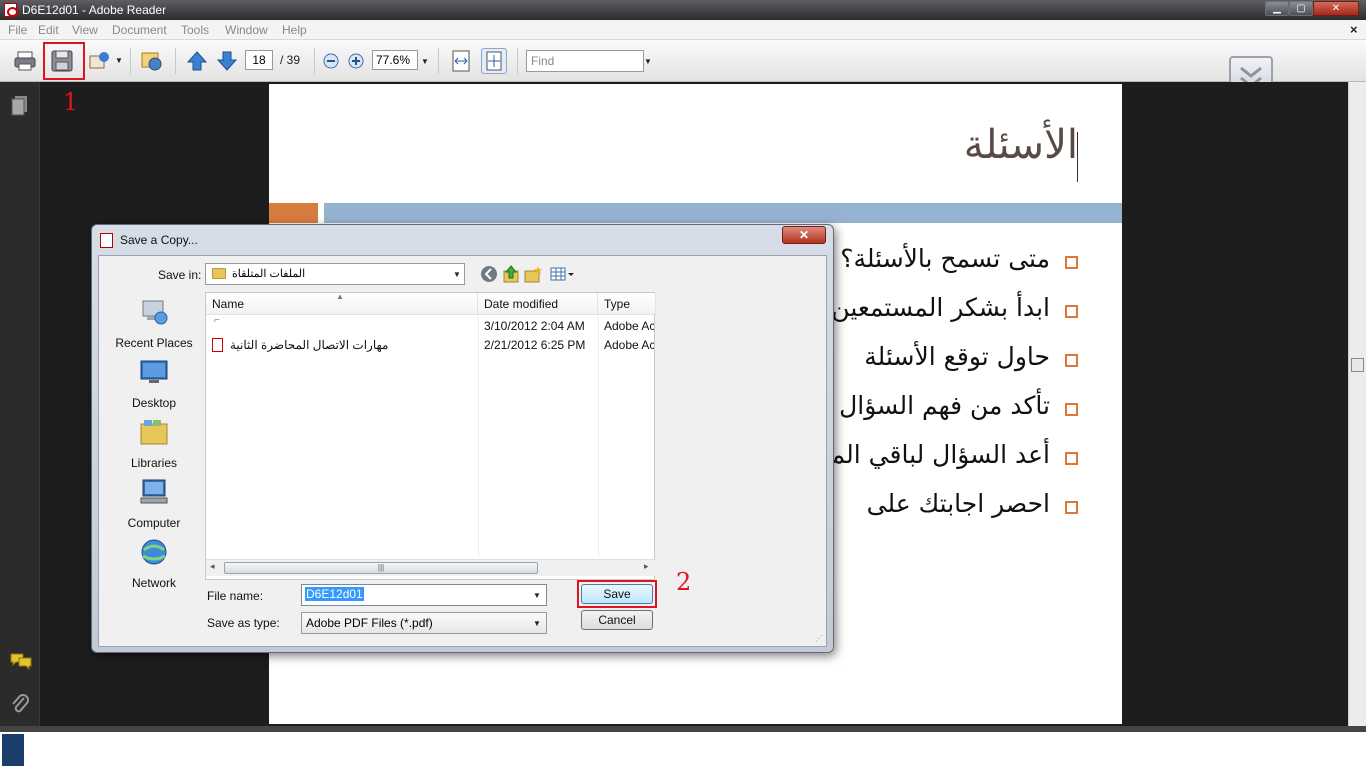 The height and width of the screenshot is (768, 1366). I want to click on bullet-text: احصر اجابتك على, so click(958, 503).